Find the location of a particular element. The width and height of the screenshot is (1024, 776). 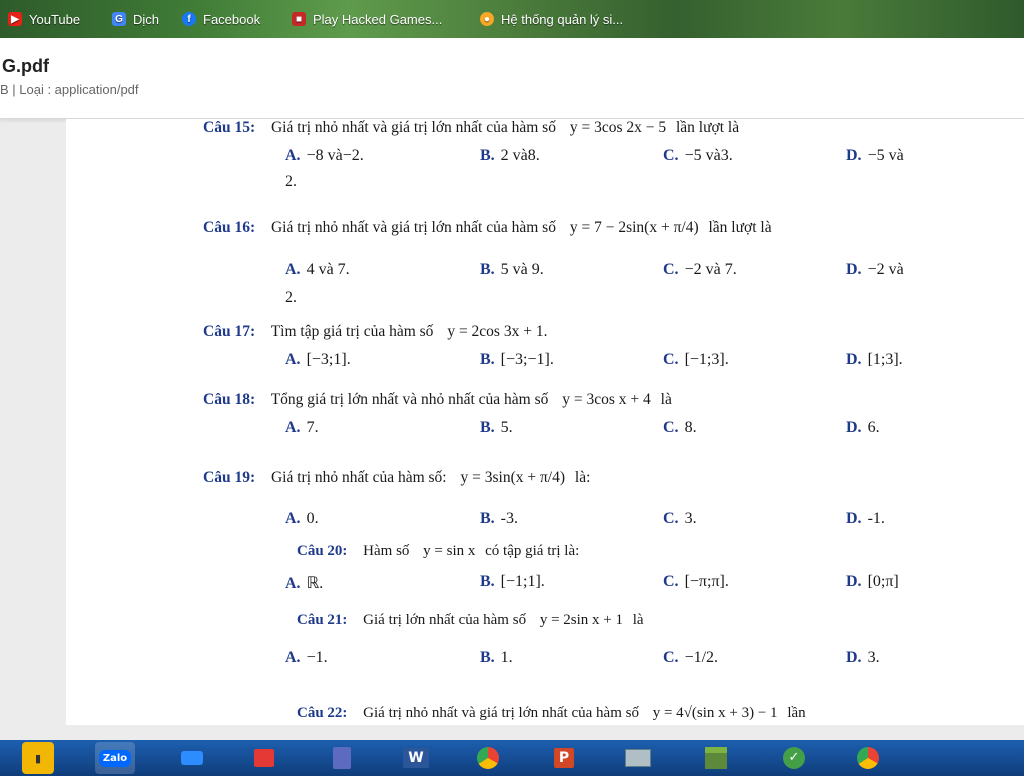

facebook-icon: f is located at coordinates (189, 19).